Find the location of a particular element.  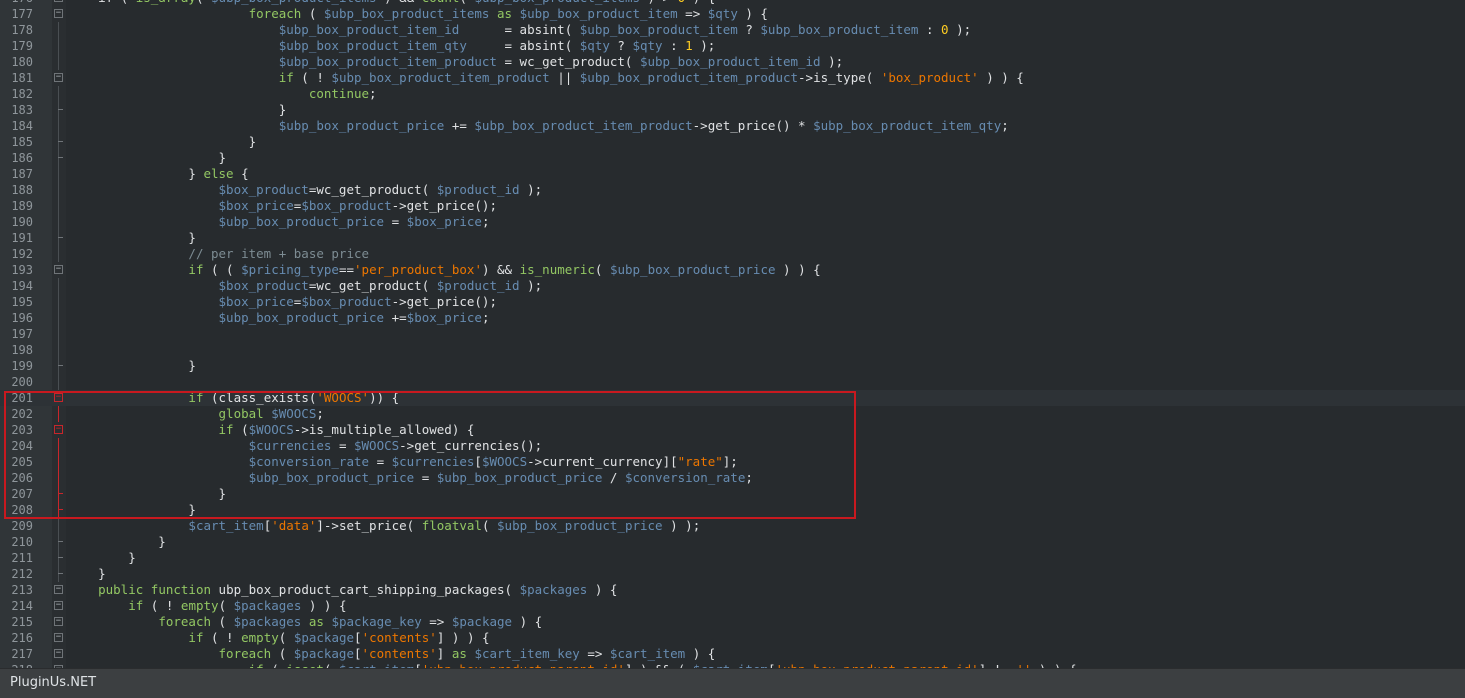

code-text: global $WOOCS; is located at coordinates (196, 414).